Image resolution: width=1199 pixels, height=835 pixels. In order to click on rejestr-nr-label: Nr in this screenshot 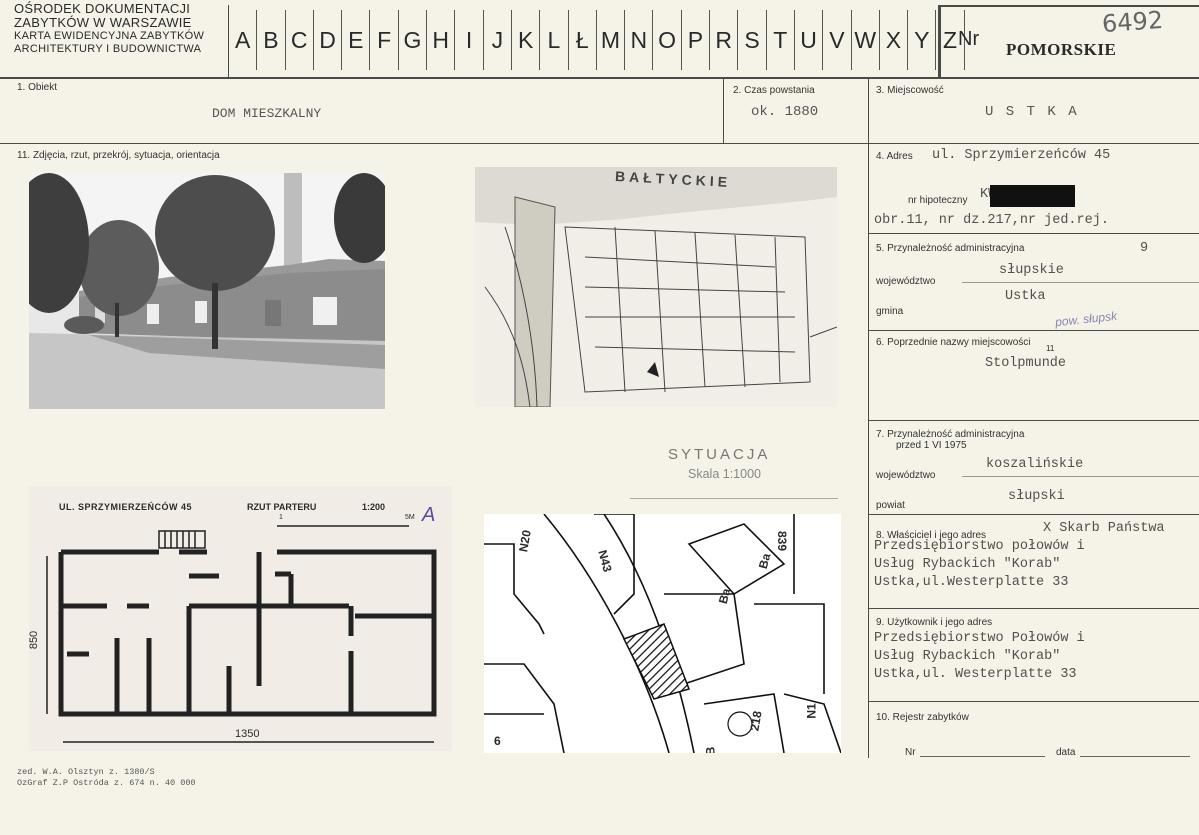, I will do `click(910, 752)`.